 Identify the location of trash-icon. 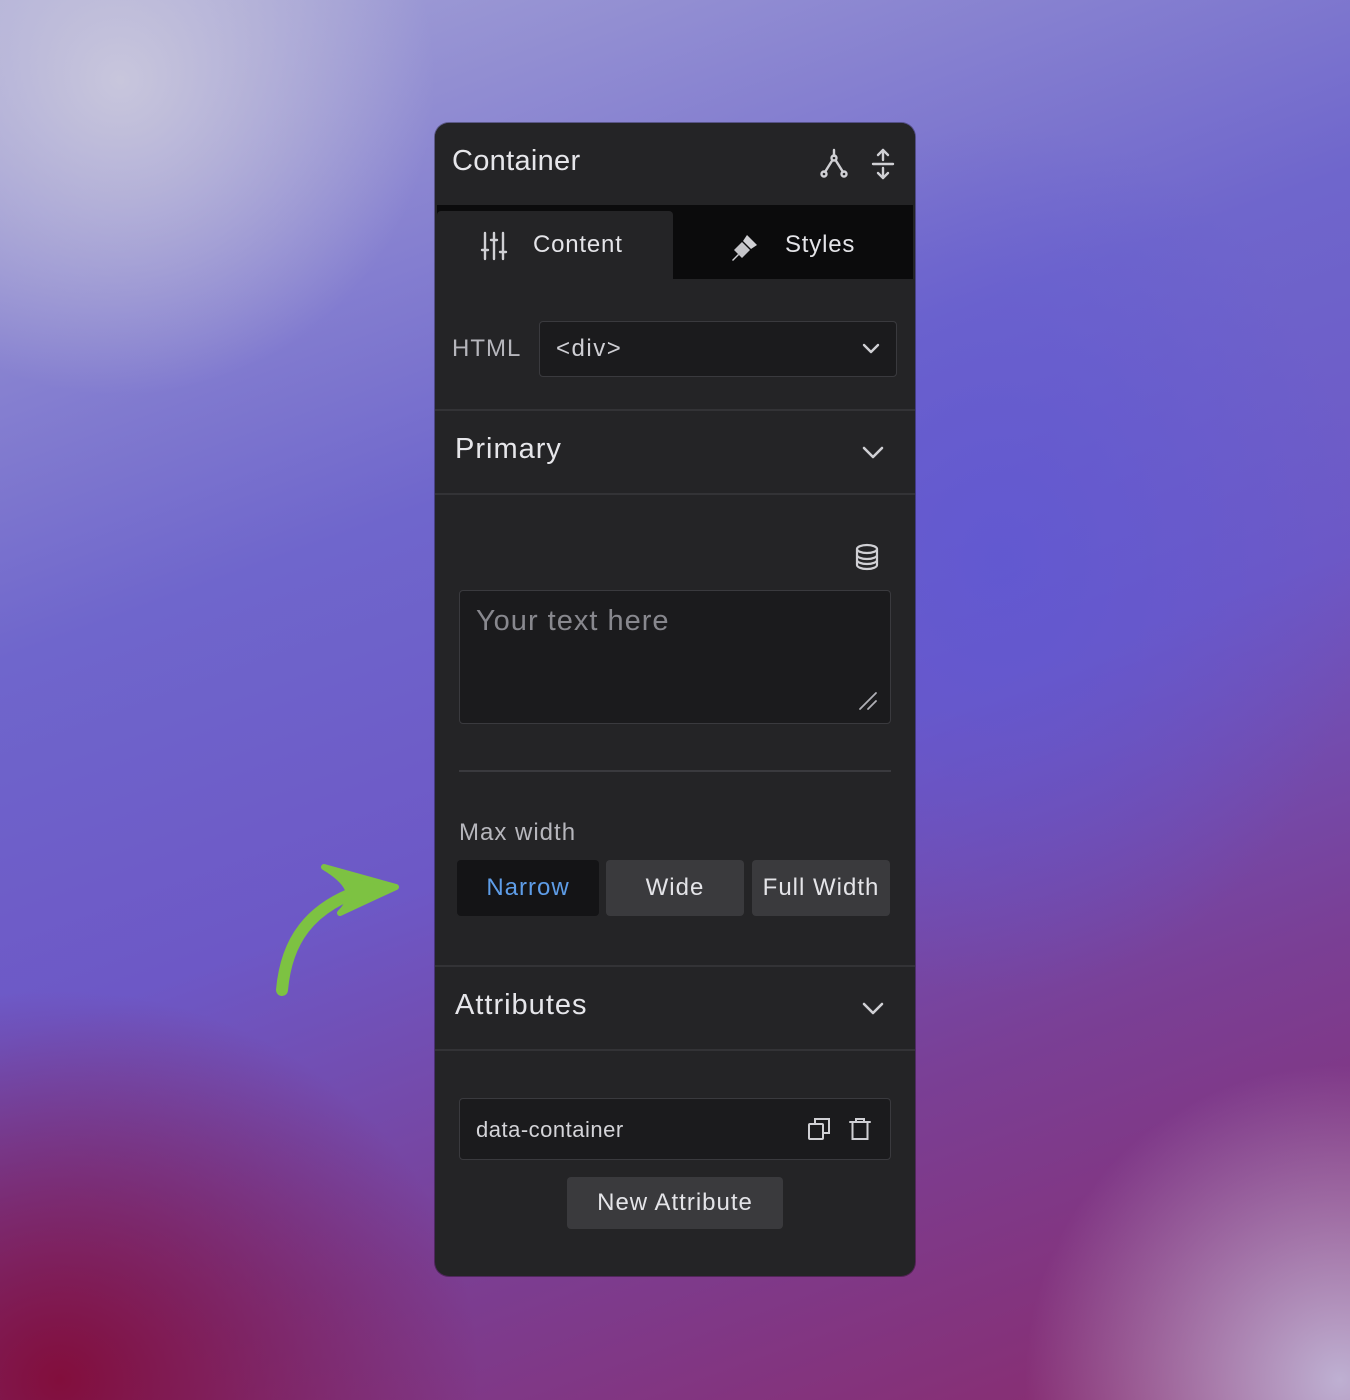
(860, 1129).